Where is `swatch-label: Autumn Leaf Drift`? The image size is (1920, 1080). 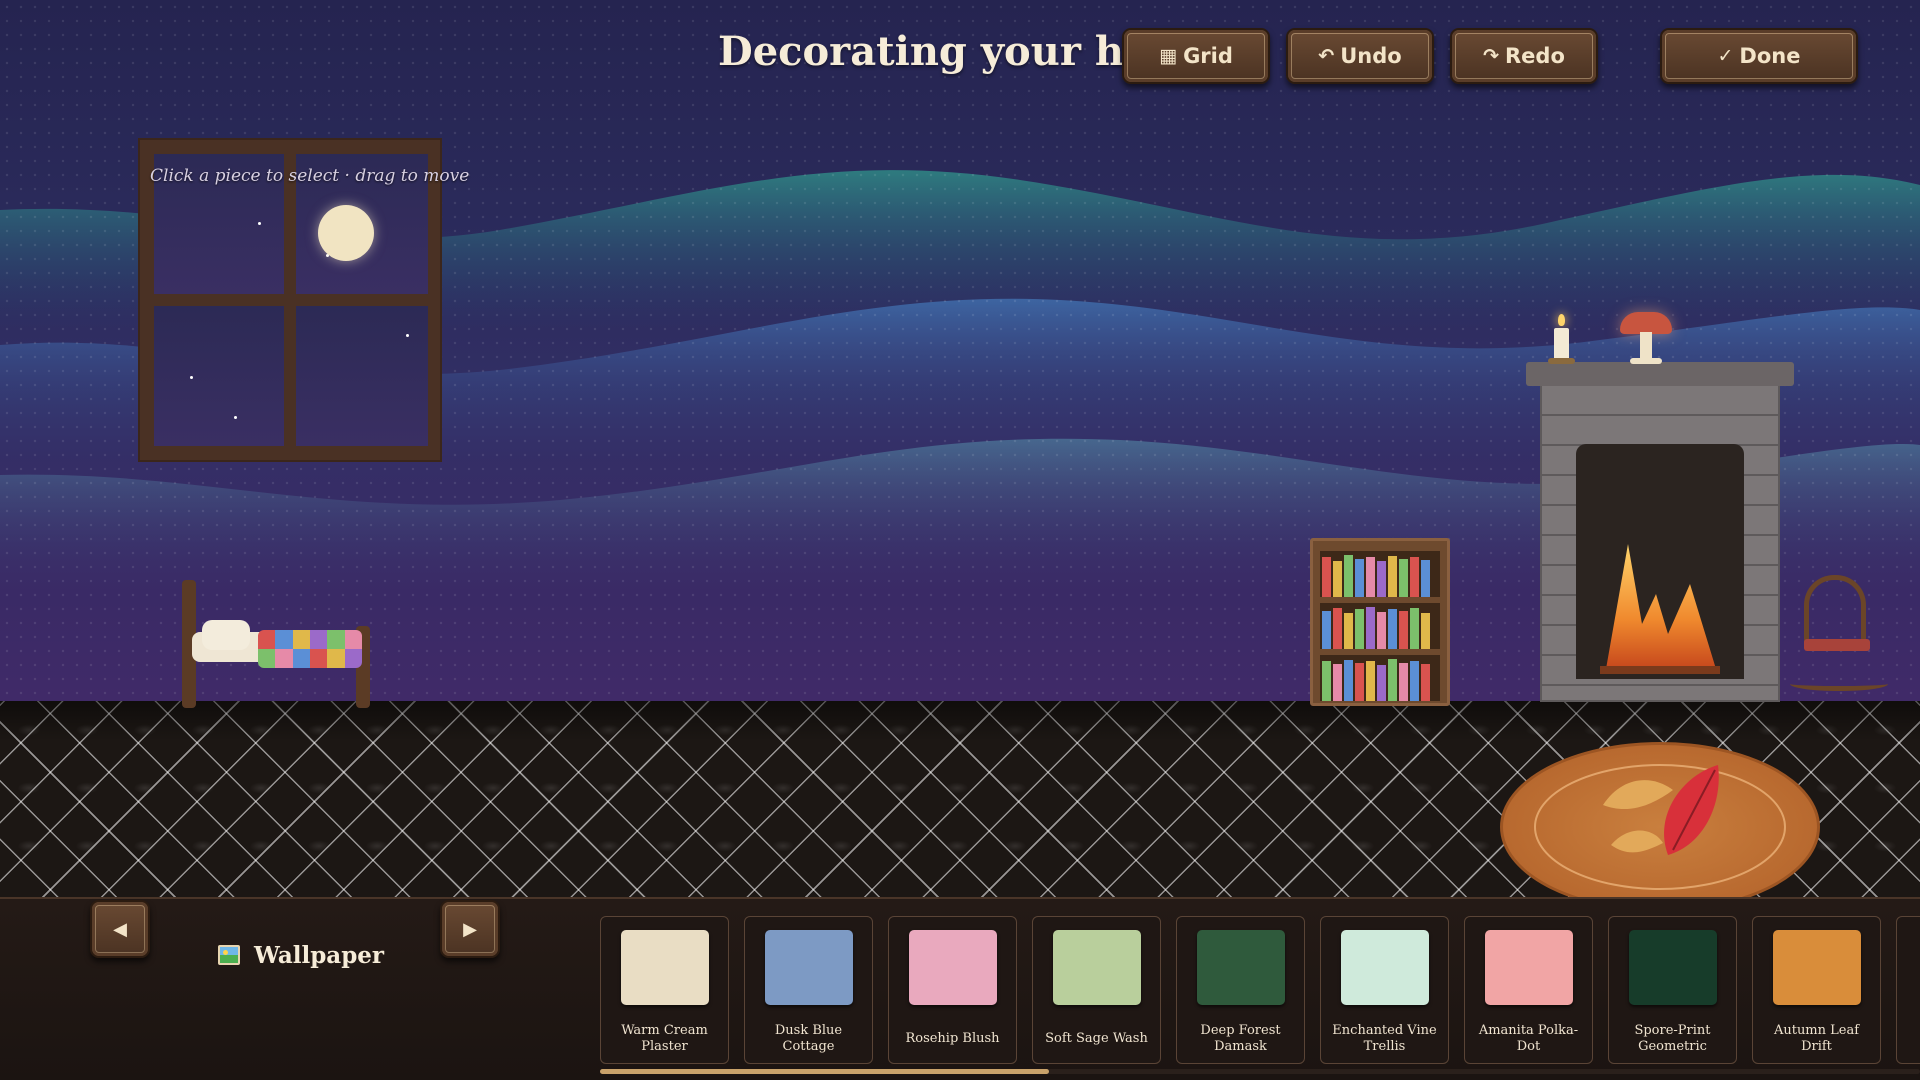
swatch-label: Autumn Leaf Drift is located at coordinates (1816, 1038).